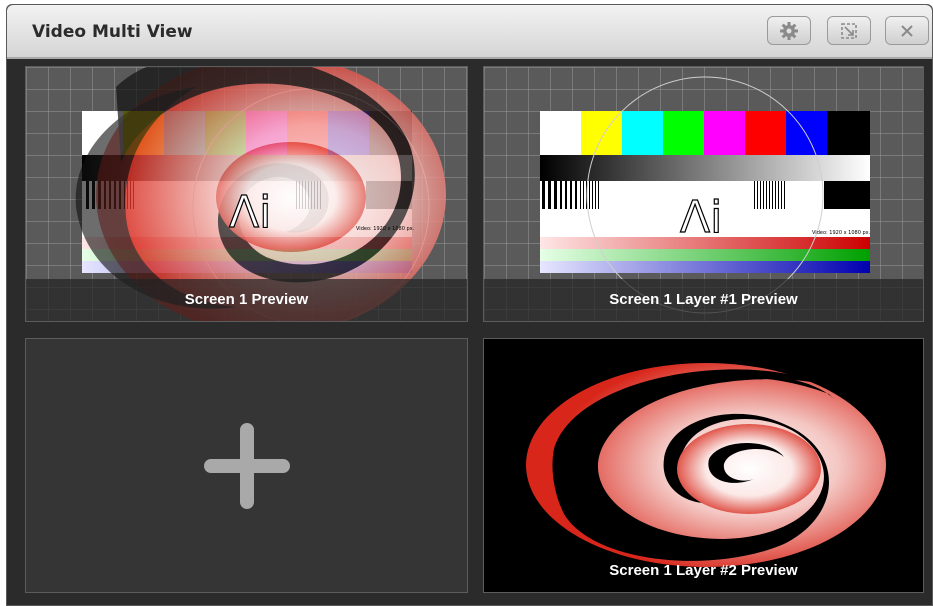 The image size is (933, 606). Describe the element at coordinates (703, 570) in the screenshot. I see `tile-caption: Screen 1 Layer #2 Preview` at that location.